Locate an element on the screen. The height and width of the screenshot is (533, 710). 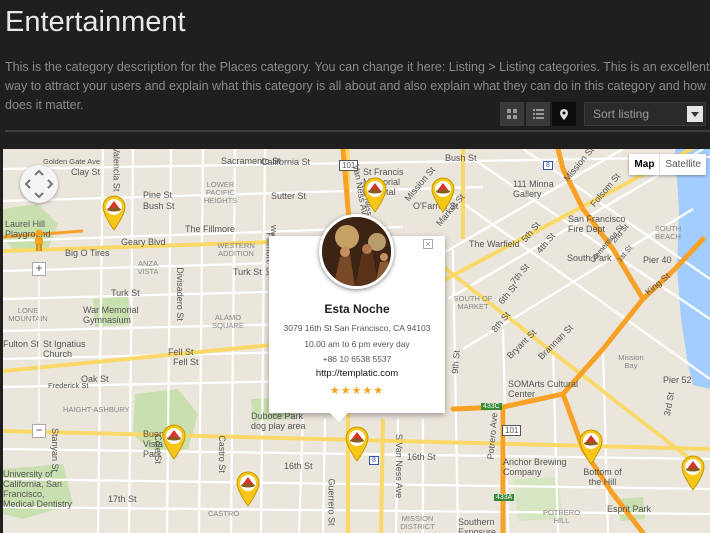
sort-listing-value: Sort listing is located at coordinates (621, 114).